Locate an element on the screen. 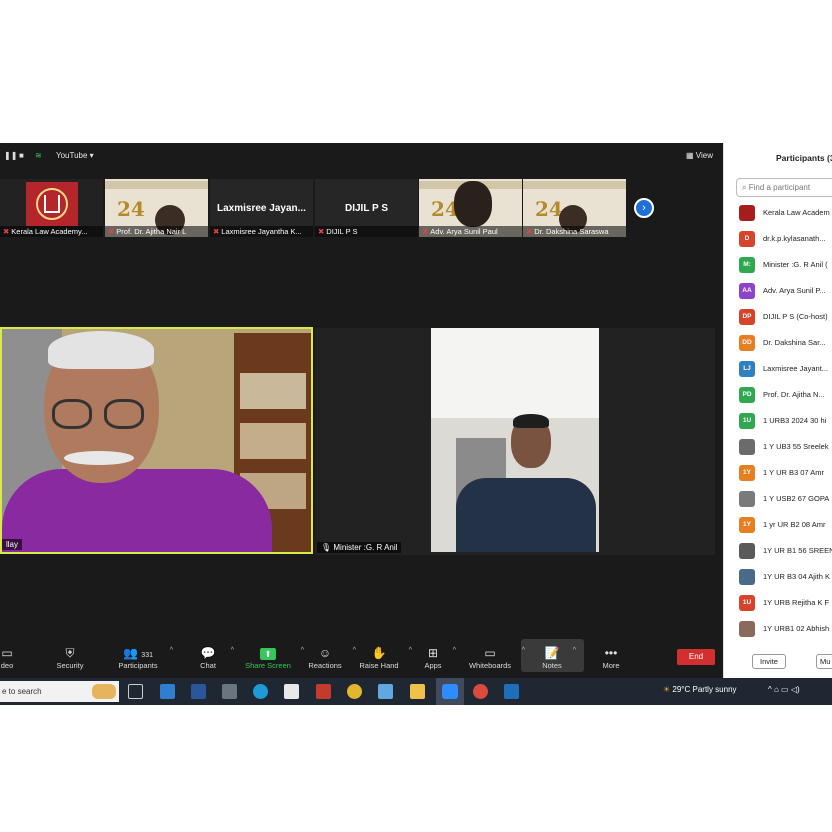  participant-row: Kerala Law Academ is located at coordinates (785, 213).